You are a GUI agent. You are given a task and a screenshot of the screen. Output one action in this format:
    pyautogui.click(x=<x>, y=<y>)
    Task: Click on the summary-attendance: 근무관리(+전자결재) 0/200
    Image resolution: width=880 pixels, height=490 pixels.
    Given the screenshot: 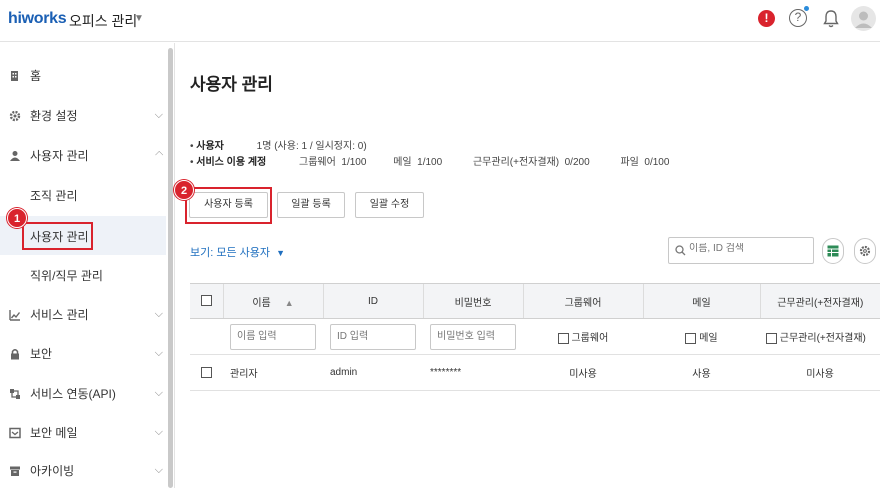 What is the action you would take?
    pyautogui.click(x=531, y=162)
    